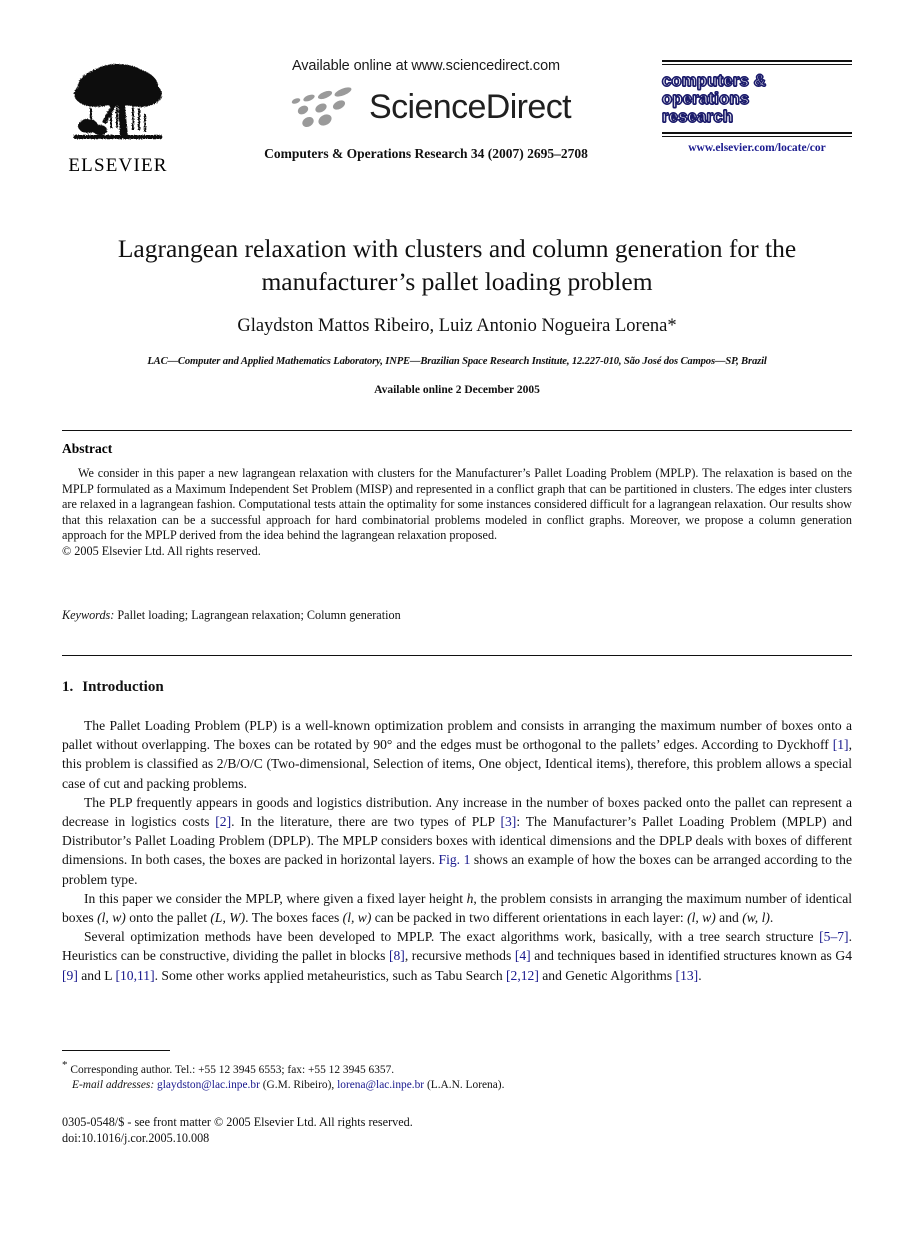 The width and height of the screenshot is (907, 1238). Describe the element at coordinates (757, 148) in the screenshot. I see `journal-url-link: www.elsevier.com/locate/cor` at that location.